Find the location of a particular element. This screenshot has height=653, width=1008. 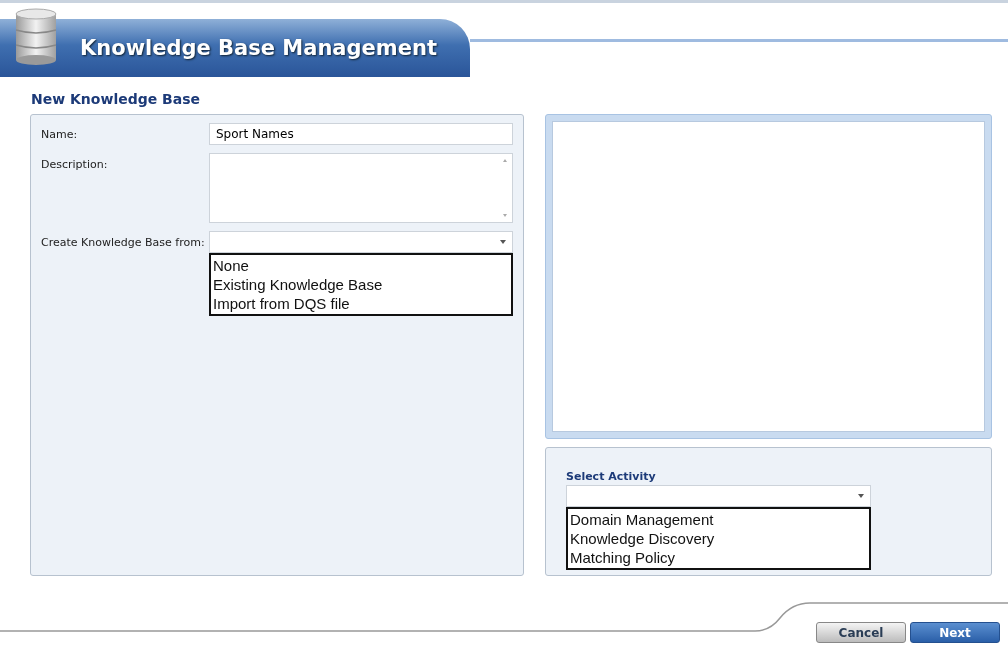

cancel-button: Cancel is located at coordinates (861, 632).